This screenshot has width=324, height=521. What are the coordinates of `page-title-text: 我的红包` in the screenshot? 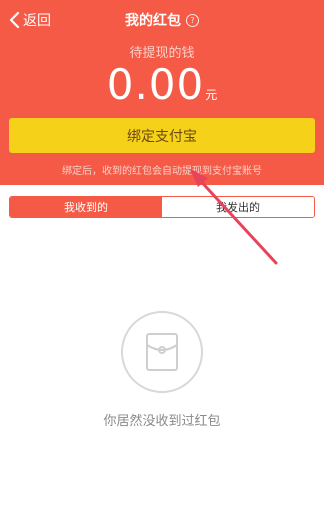 It's located at (153, 21).